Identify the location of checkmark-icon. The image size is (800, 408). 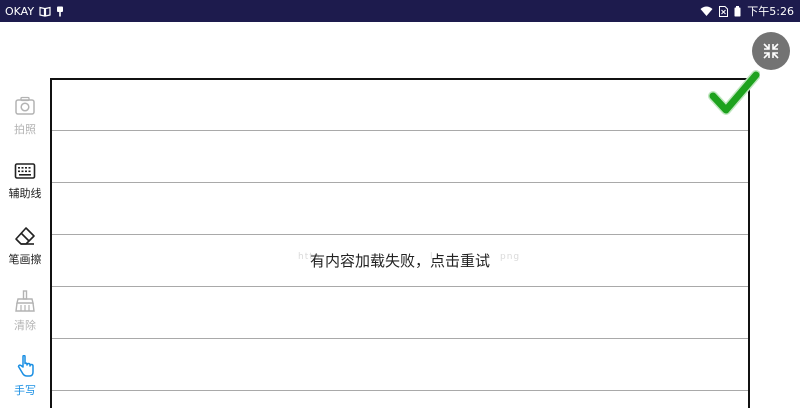
(734, 92).